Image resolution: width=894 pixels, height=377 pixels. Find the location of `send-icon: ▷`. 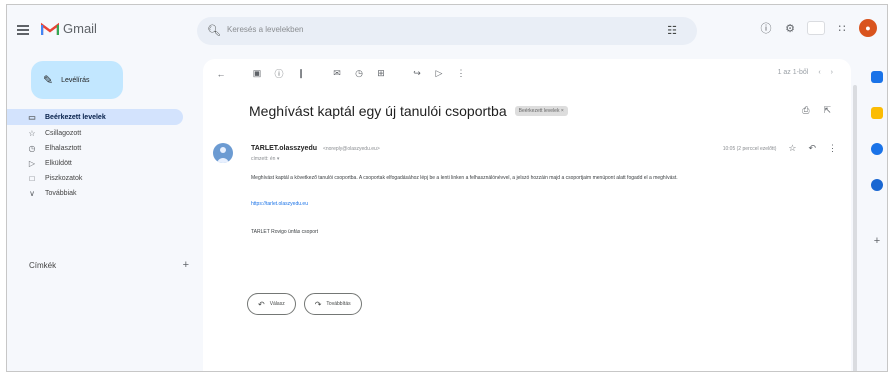

send-icon: ▷ is located at coordinates (32, 163).